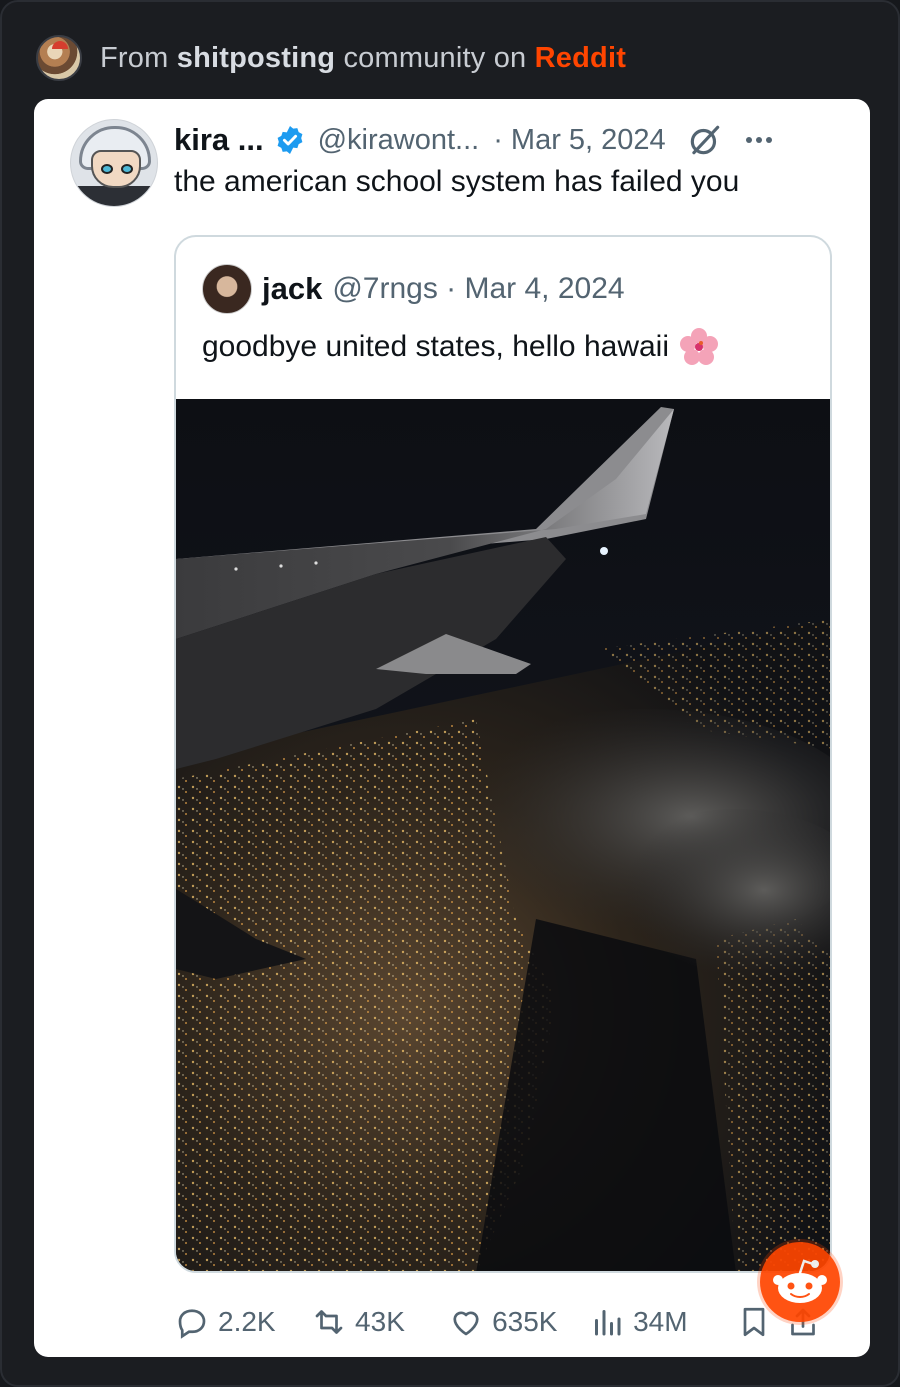  Describe the element at coordinates (478, 289) in the screenshot. I see `quoted-author-handle: @7rngs · Mar 4, 2024` at that location.